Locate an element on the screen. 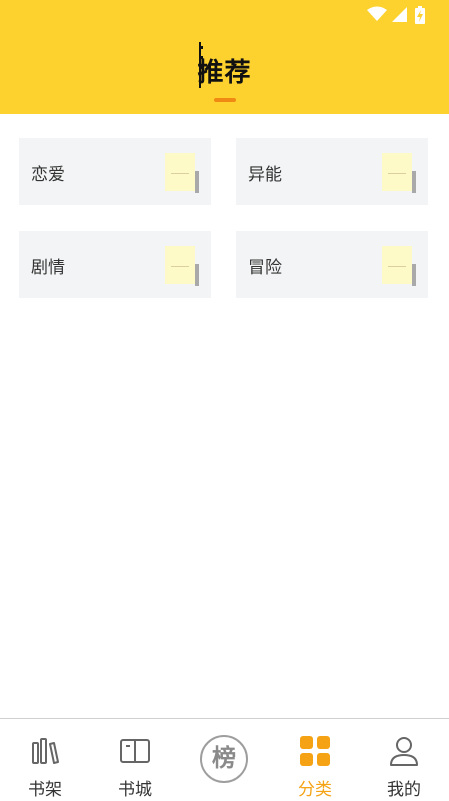 Image resolution: width=449 pixels, height=801 pixels. tab-indicator is located at coordinates (225, 100).